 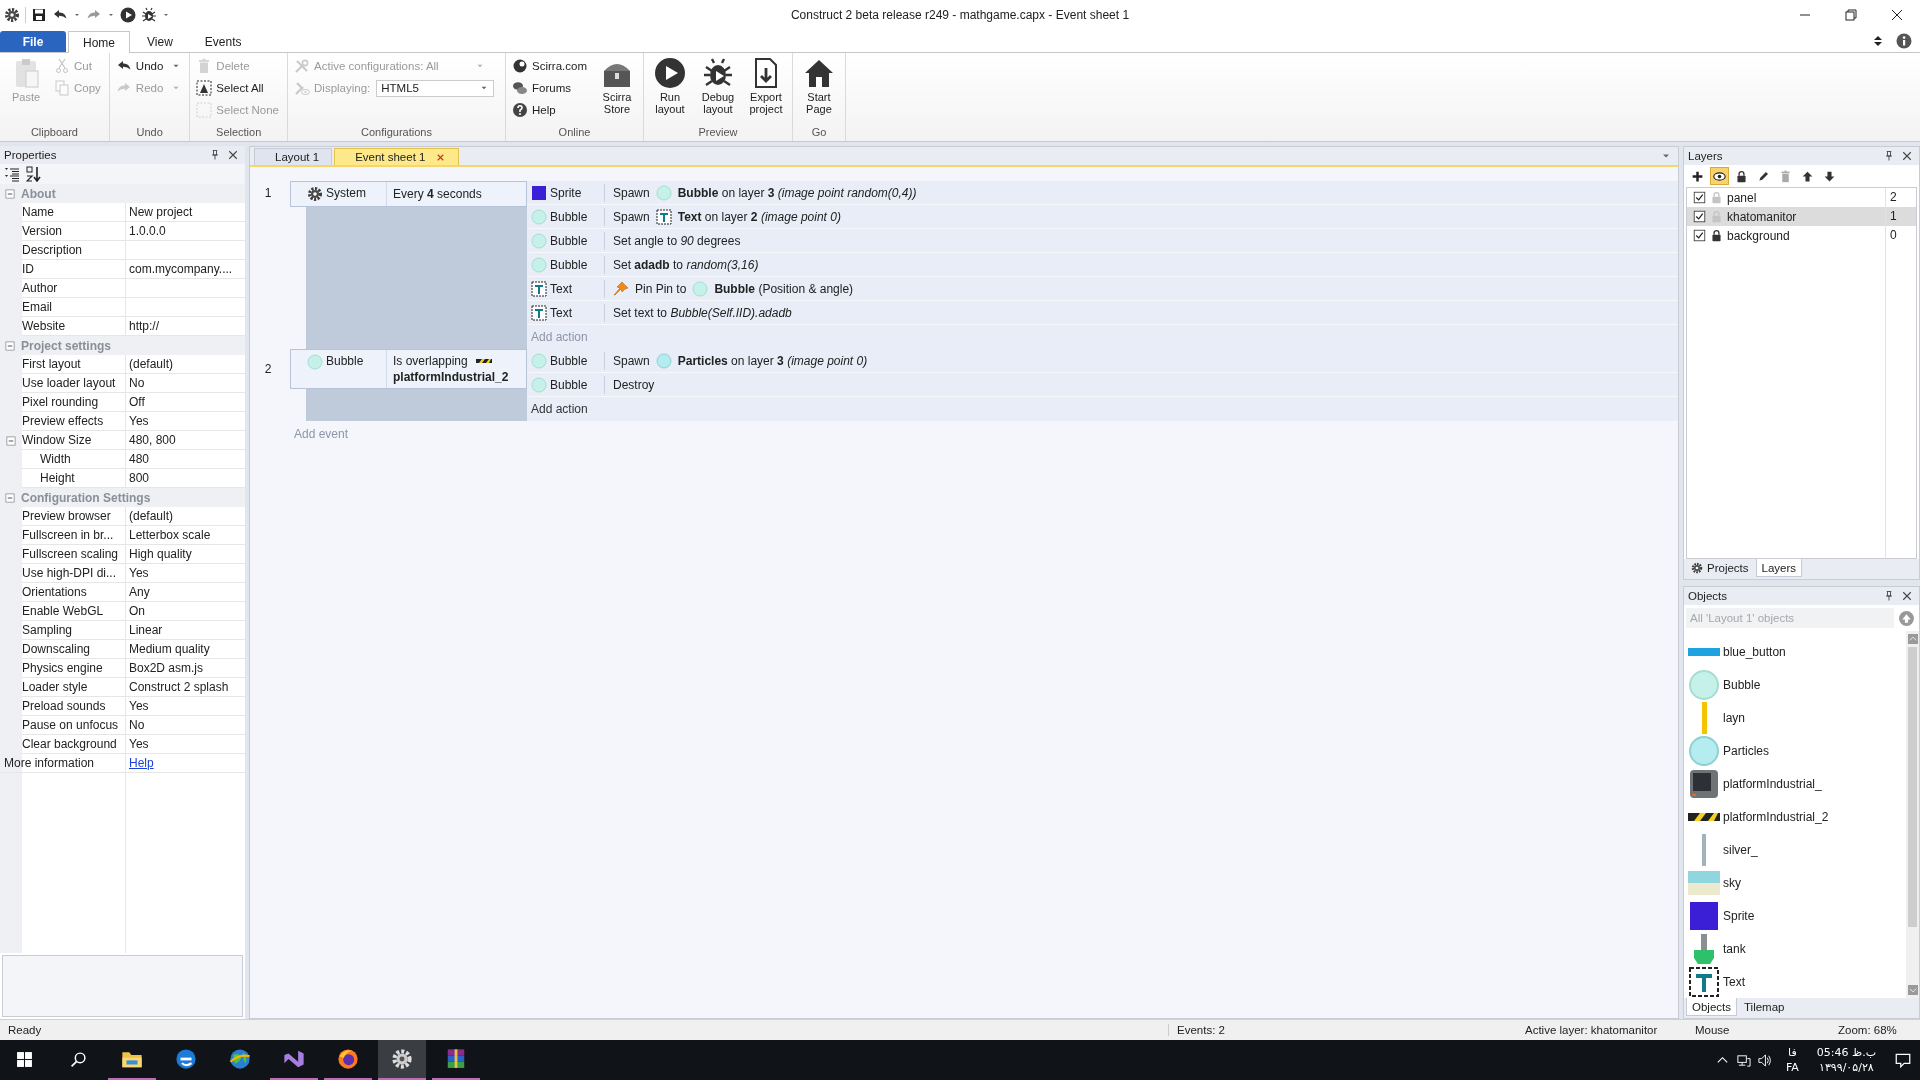 I want to click on action-row: Text Set text to Bubble(Self.IID).adadb, so click(x=1102, y=313).